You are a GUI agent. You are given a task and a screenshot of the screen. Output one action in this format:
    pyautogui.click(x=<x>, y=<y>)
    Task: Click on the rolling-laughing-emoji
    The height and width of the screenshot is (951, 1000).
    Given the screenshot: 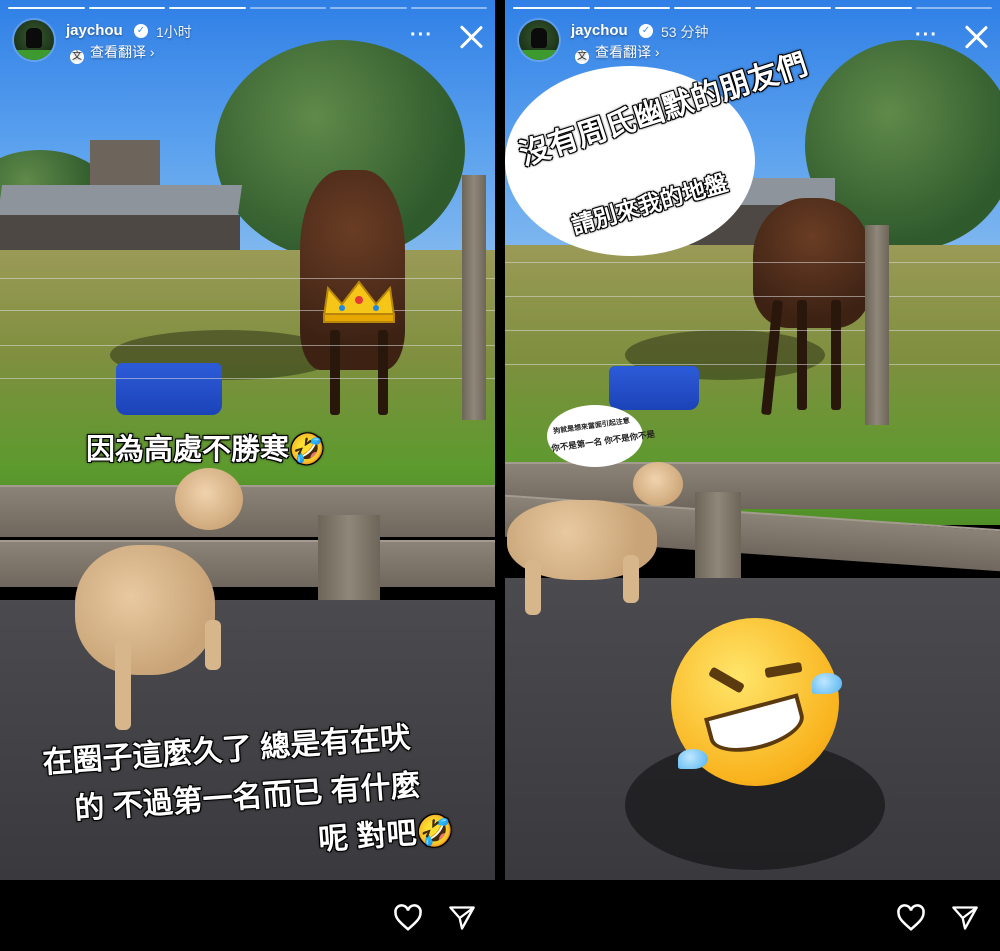 What is the action you would take?
    pyautogui.click(x=757, y=702)
    